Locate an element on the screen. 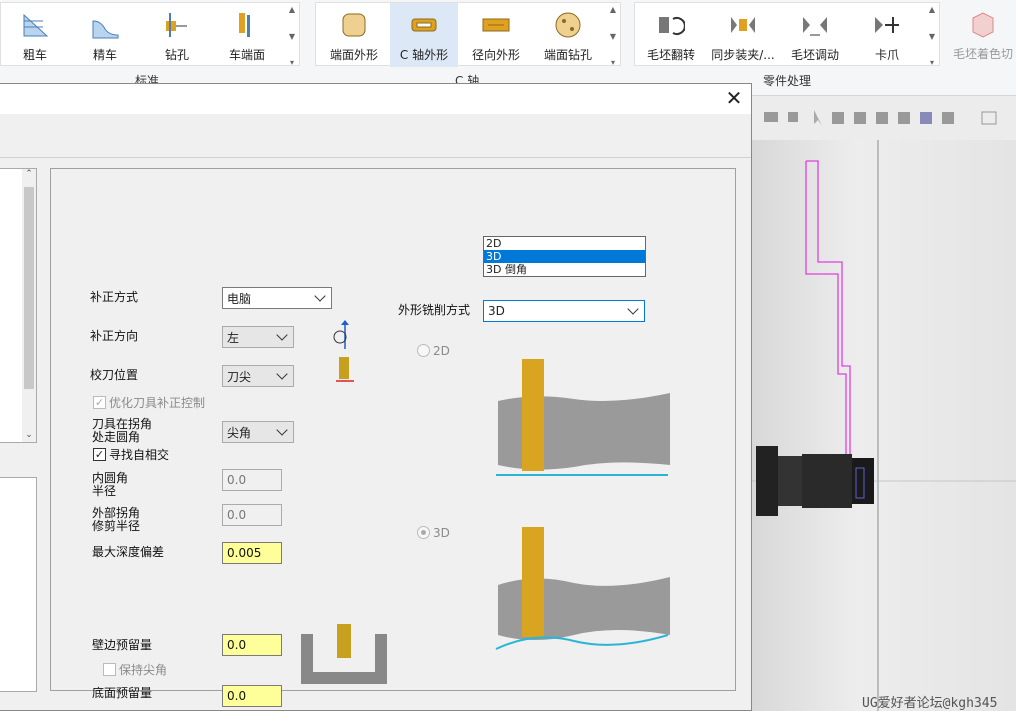  stock-shift-button: 毛坯调动 is located at coordinates (815, 35).